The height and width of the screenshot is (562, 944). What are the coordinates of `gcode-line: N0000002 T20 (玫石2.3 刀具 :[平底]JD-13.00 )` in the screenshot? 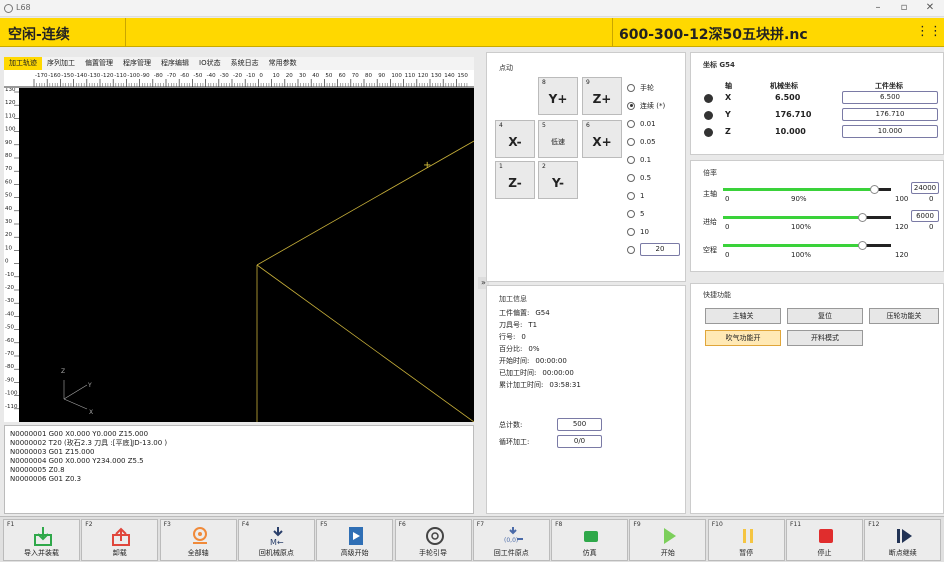 It's located at (239, 443).